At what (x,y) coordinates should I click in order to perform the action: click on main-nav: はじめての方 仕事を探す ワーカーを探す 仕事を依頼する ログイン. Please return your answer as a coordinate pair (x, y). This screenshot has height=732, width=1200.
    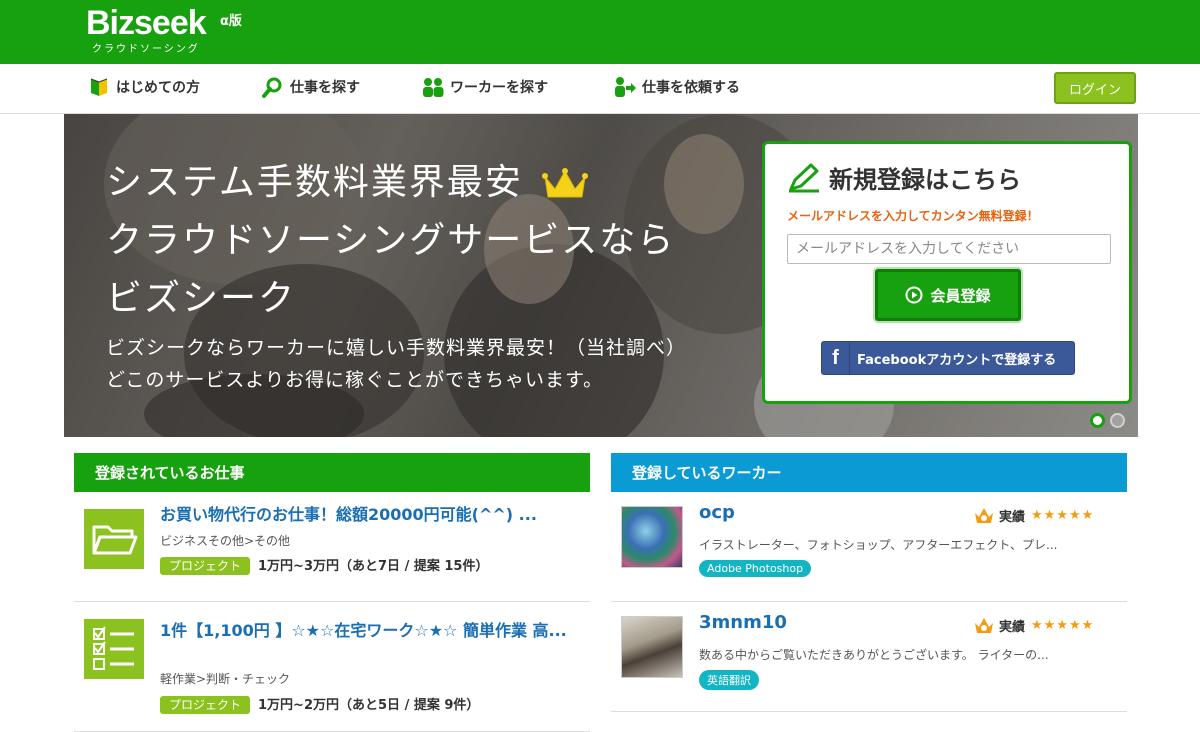
    Looking at the image, I should click on (600, 89).